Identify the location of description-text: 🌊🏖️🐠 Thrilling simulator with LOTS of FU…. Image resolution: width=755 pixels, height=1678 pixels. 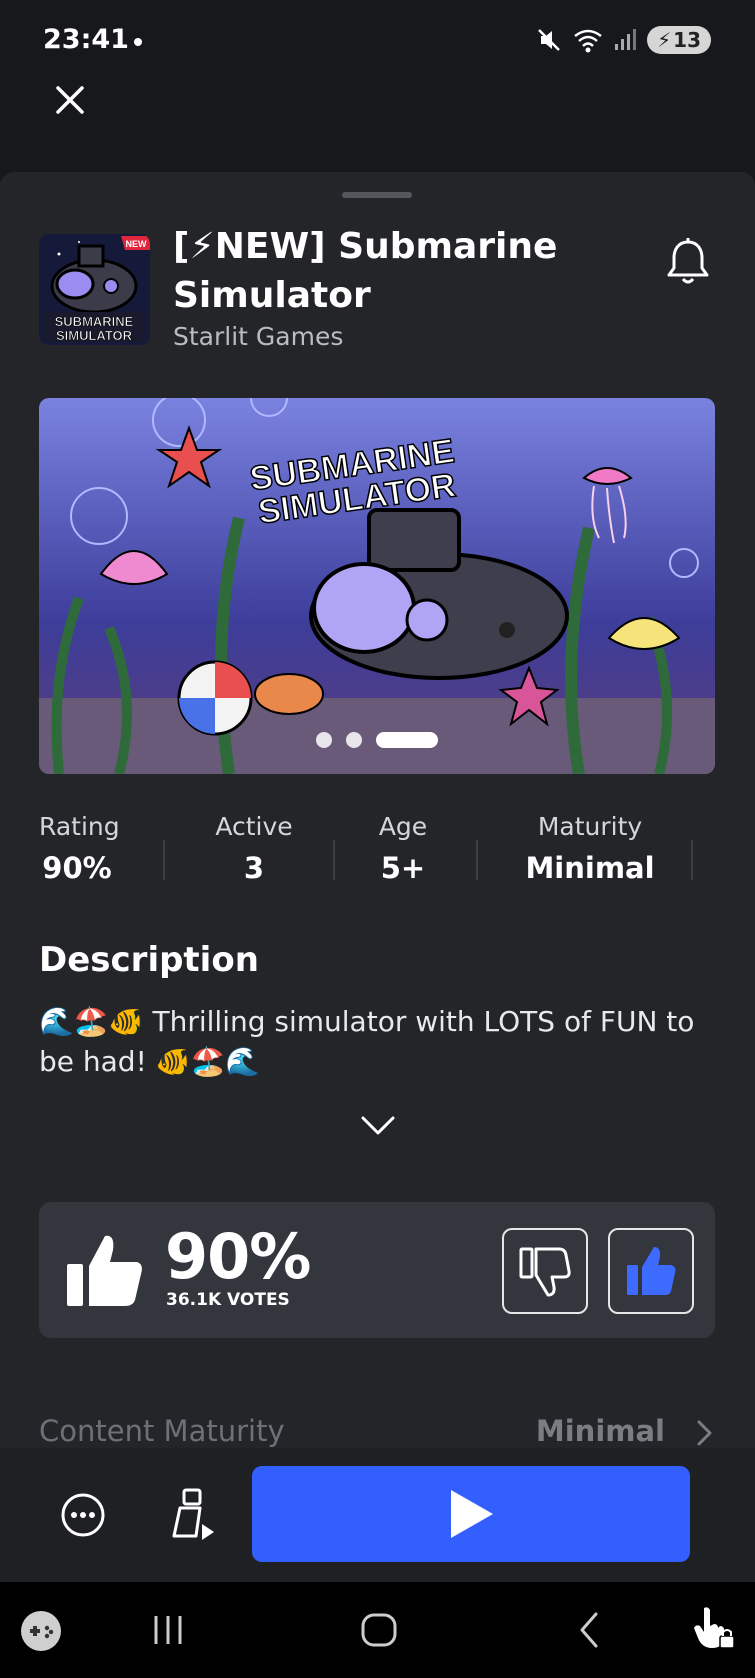
(367, 1041).